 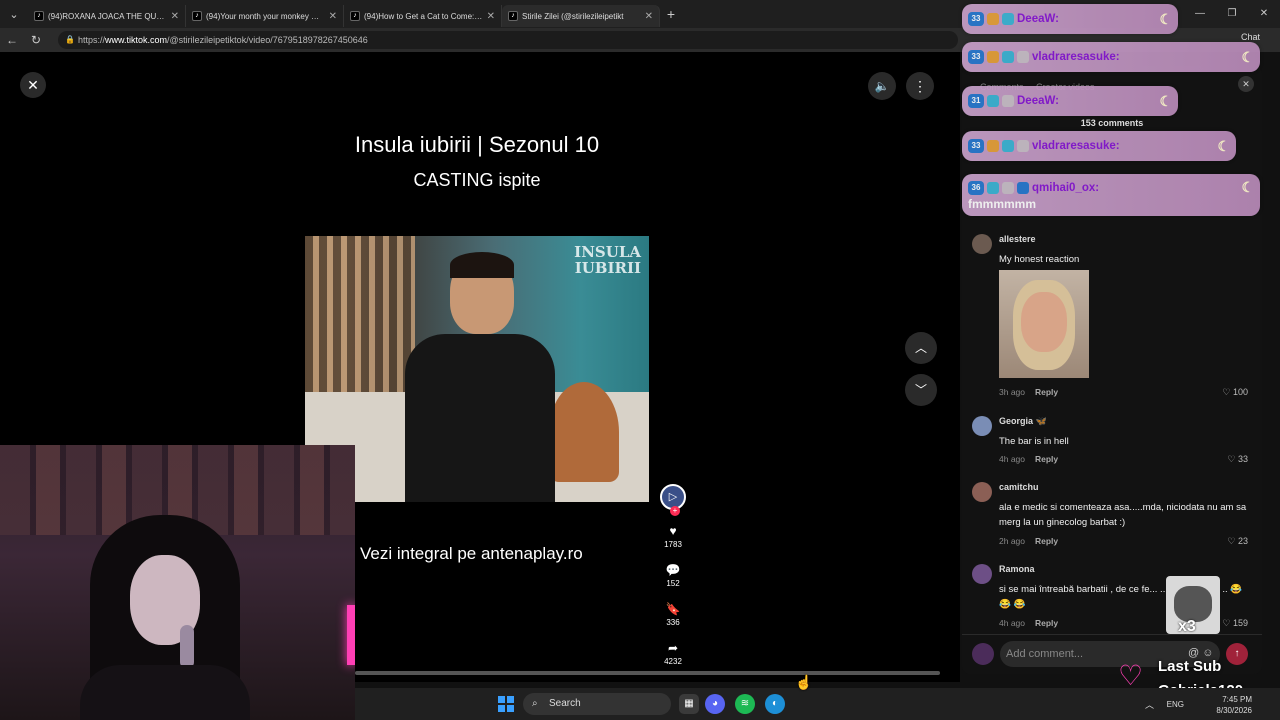 What do you see at coordinates (36, 40) in the screenshot?
I see `refresh-icon: ↻` at bounding box center [36, 40].